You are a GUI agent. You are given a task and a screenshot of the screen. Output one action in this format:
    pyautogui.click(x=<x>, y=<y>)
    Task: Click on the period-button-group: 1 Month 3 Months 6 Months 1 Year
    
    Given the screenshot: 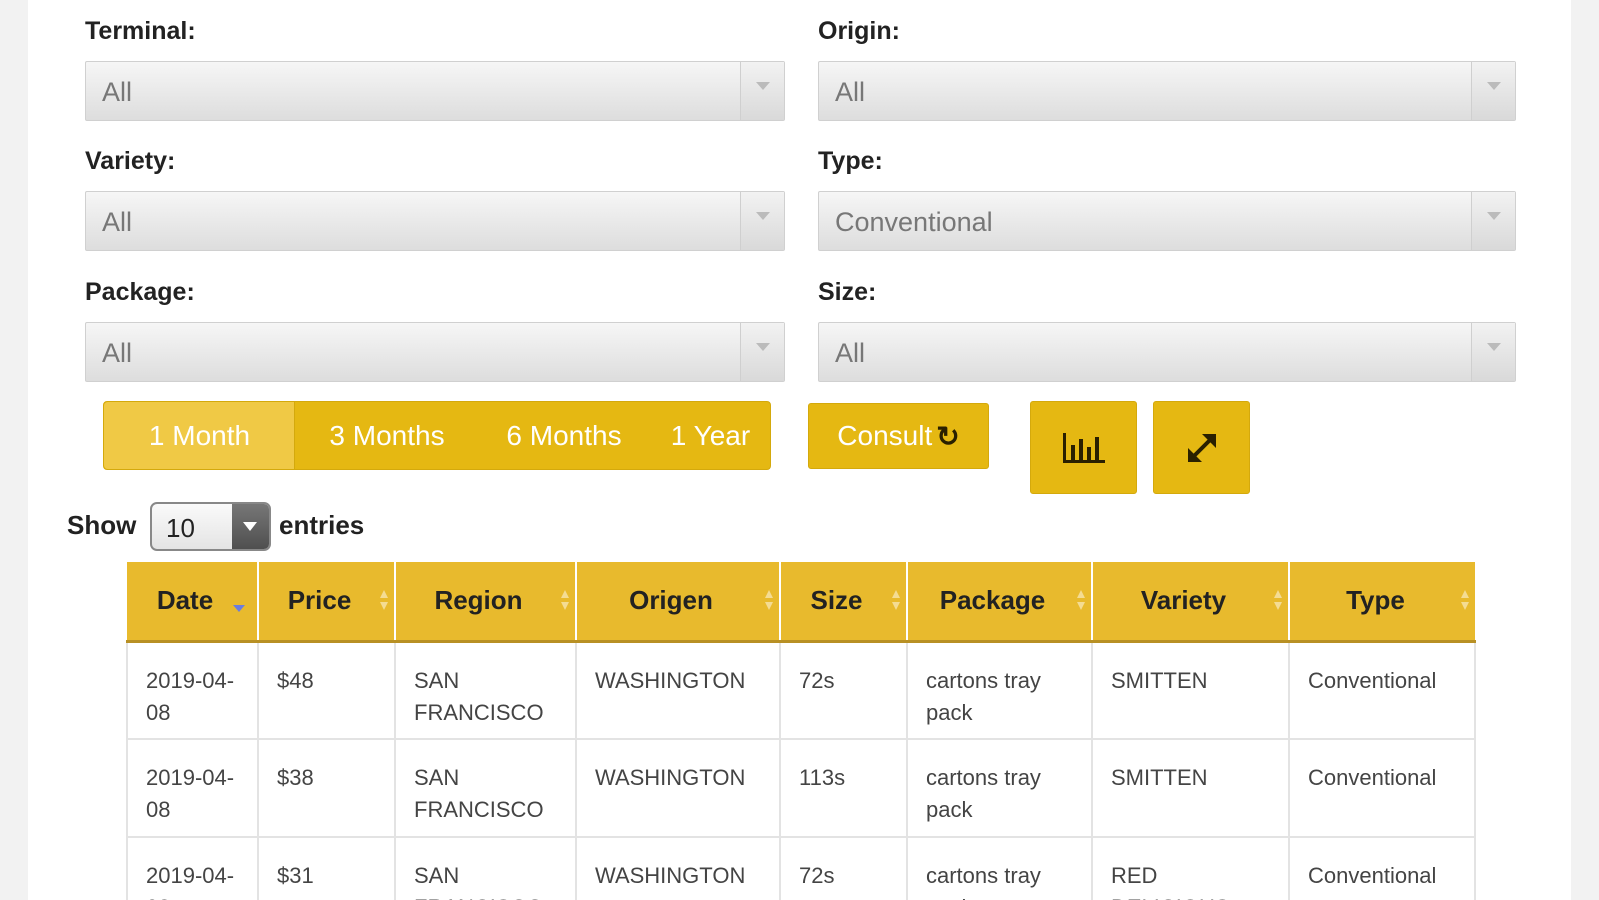 What is the action you would take?
    pyautogui.click(x=437, y=435)
    